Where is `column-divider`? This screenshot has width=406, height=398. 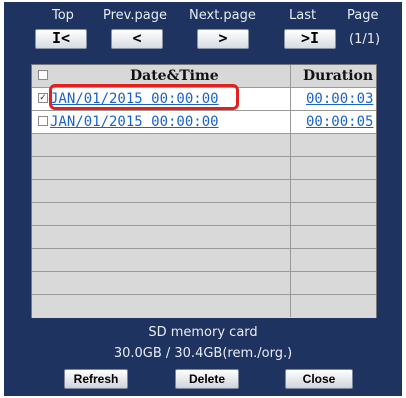
column-divider is located at coordinates (290, 191).